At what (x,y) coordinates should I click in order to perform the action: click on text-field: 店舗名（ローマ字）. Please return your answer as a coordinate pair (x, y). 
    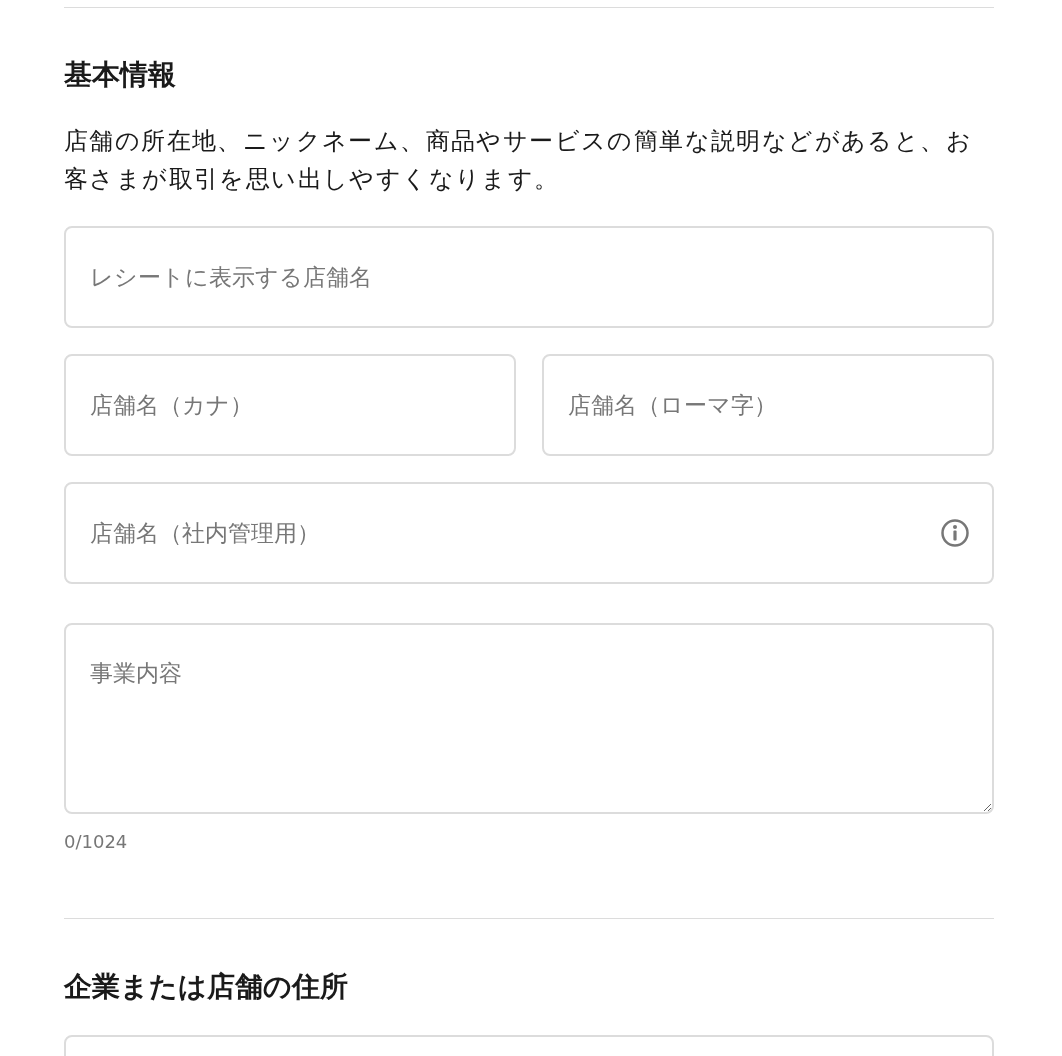
    Looking at the image, I should click on (768, 405).